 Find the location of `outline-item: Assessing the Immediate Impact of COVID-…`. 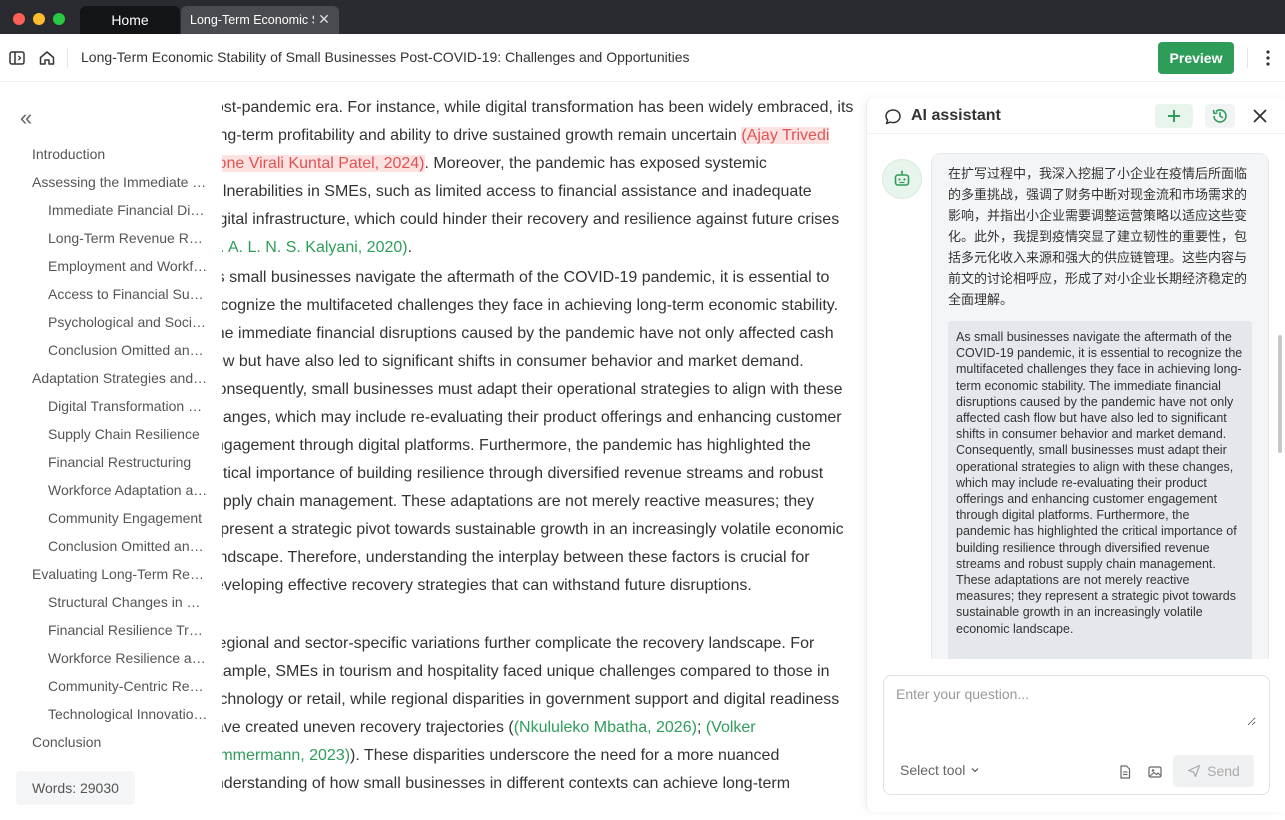

outline-item: Assessing the Immediate Impact of COVID-… is located at coordinates (111, 182).